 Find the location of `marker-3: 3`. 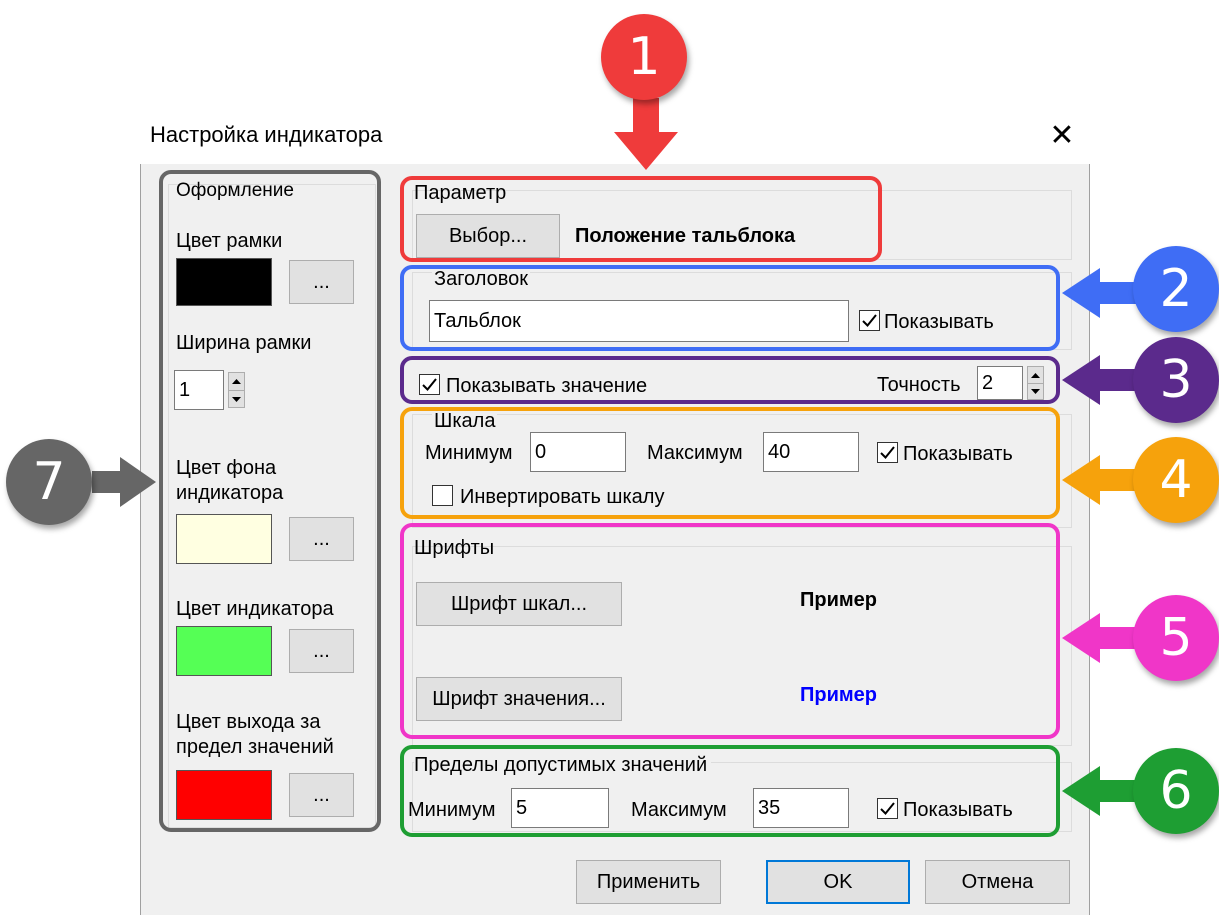

marker-3: 3 is located at coordinates (1176, 380).